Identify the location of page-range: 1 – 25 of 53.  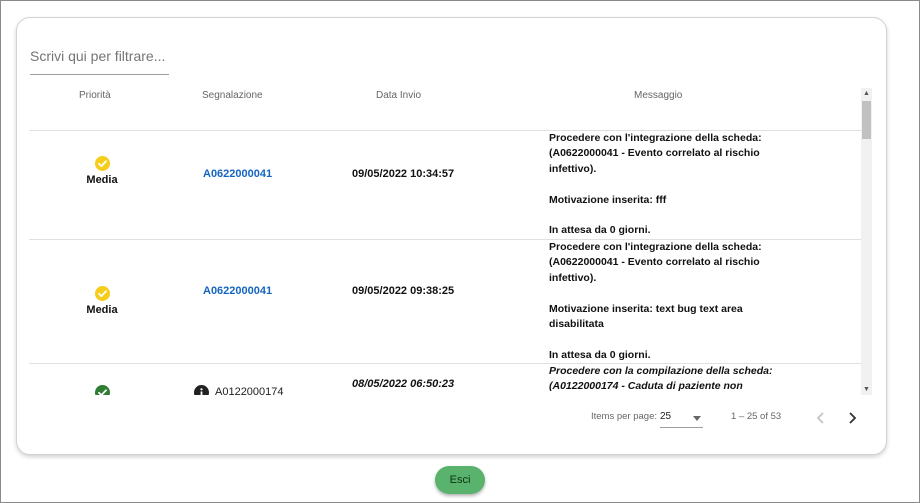
(756, 416).